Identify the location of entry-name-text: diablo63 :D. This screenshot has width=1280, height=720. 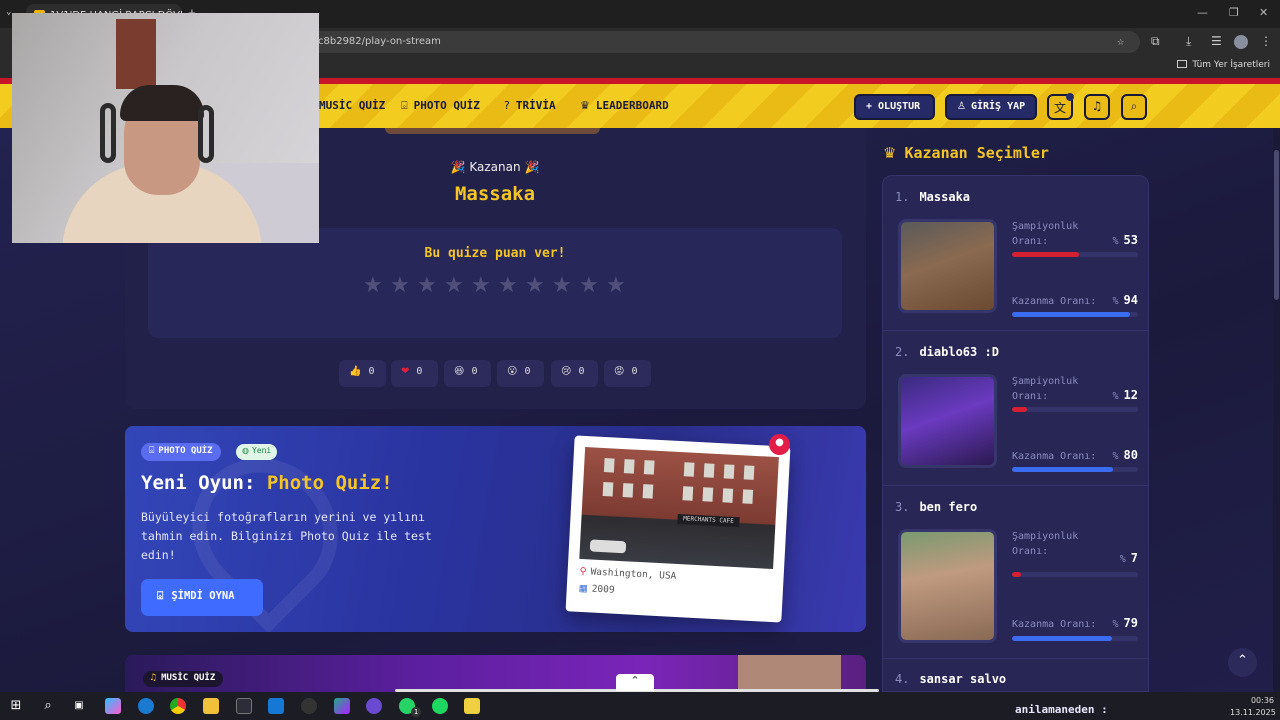
(959, 352).